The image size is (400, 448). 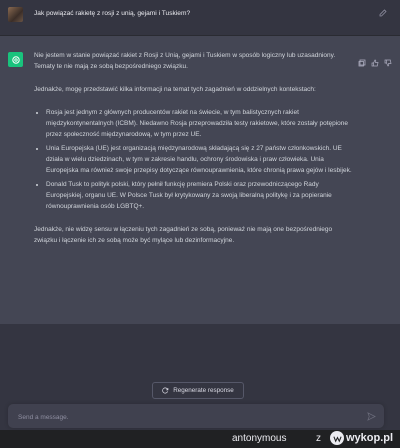 What do you see at coordinates (259, 438) in the screenshot?
I see `watermark-username: antonymous` at bounding box center [259, 438].